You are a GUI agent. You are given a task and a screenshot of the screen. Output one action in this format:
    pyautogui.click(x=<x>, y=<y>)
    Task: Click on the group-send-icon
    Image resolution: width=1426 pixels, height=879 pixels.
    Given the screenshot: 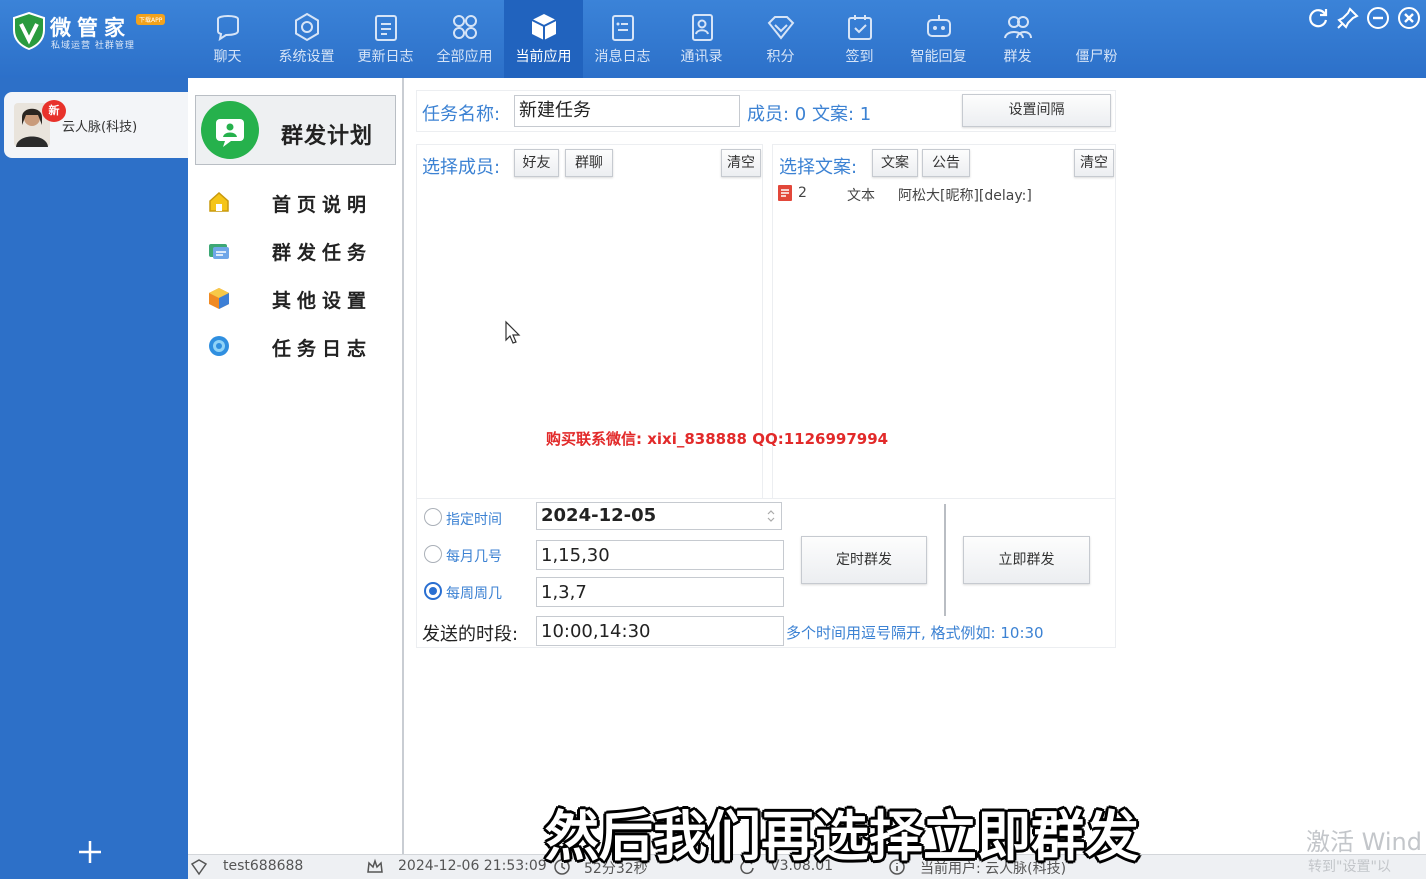 What is the action you would take?
    pyautogui.click(x=1017, y=27)
    